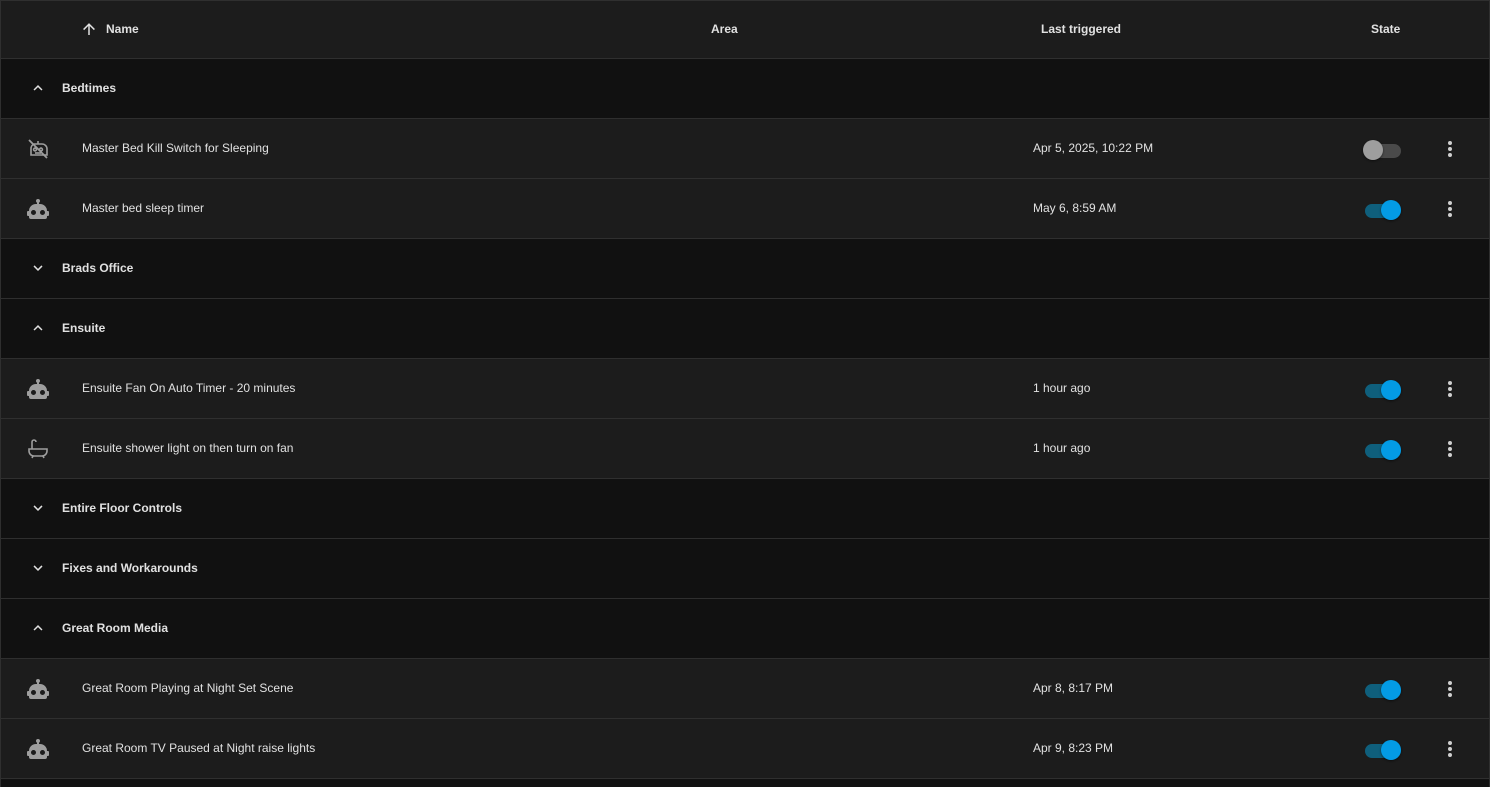 The width and height of the screenshot is (1490, 787). I want to click on last-triggered: May 6, 8:59 AM, so click(1075, 208).